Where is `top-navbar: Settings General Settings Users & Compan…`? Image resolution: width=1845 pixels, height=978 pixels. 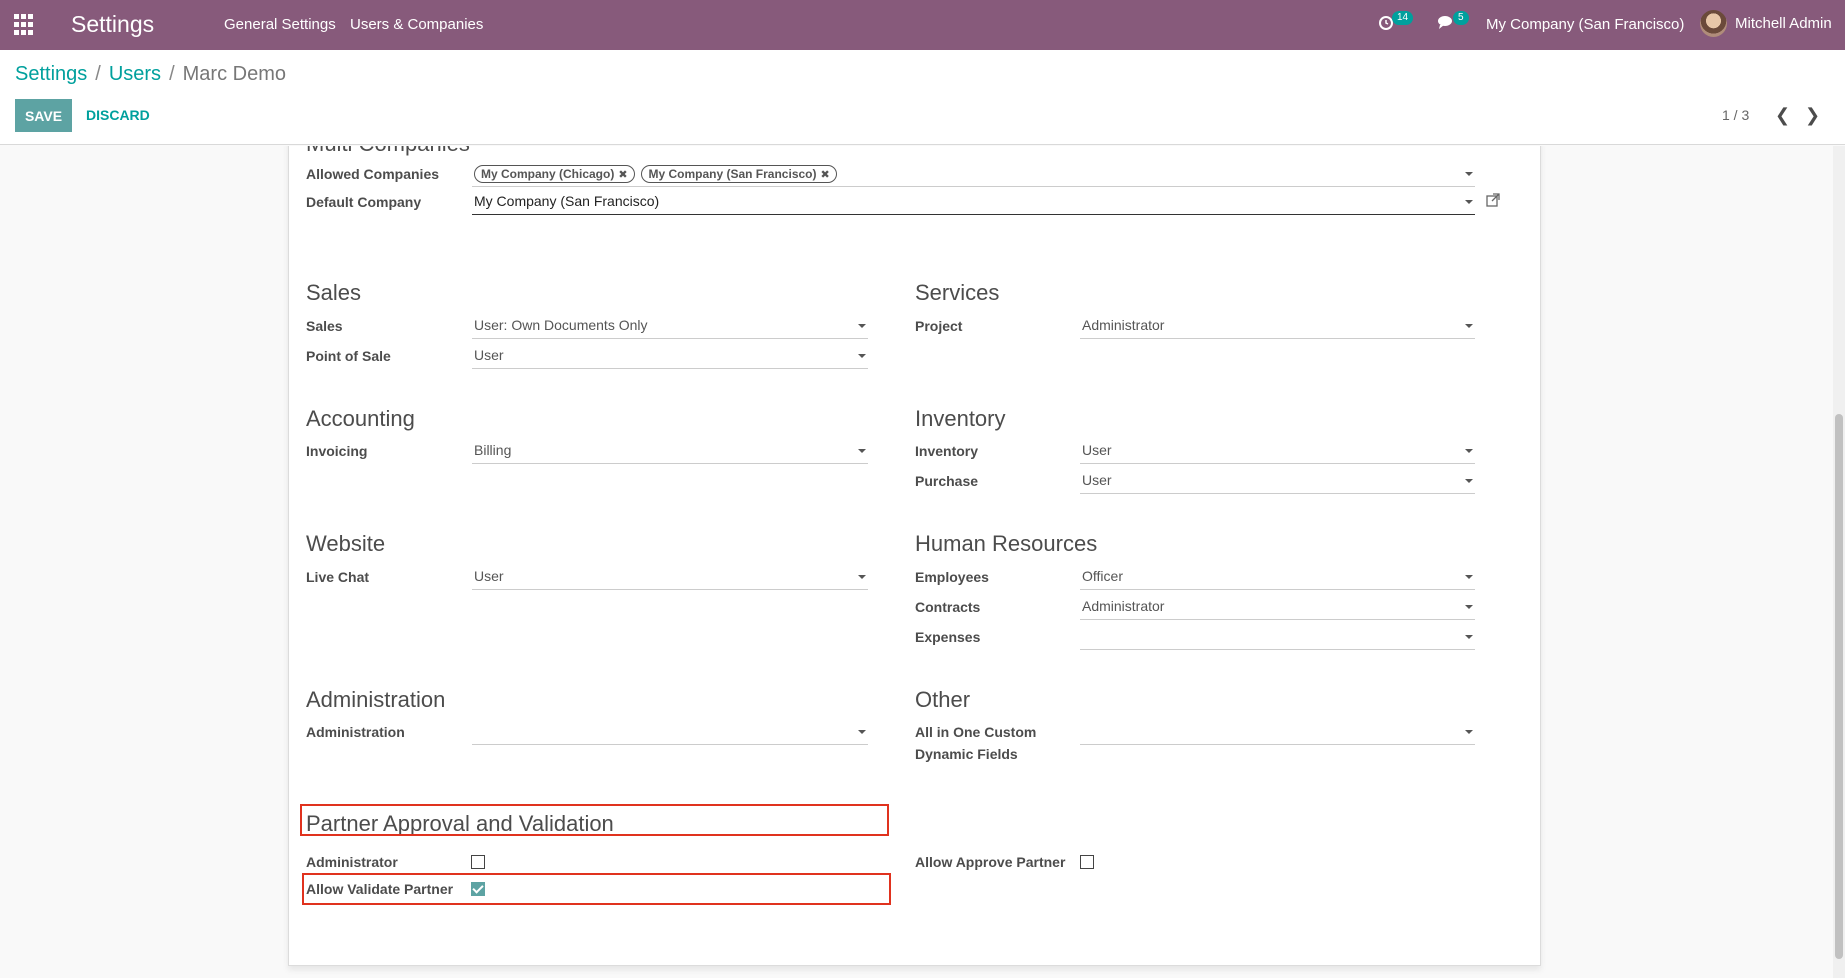
top-navbar: Settings General Settings Users & Compan… is located at coordinates (922, 25).